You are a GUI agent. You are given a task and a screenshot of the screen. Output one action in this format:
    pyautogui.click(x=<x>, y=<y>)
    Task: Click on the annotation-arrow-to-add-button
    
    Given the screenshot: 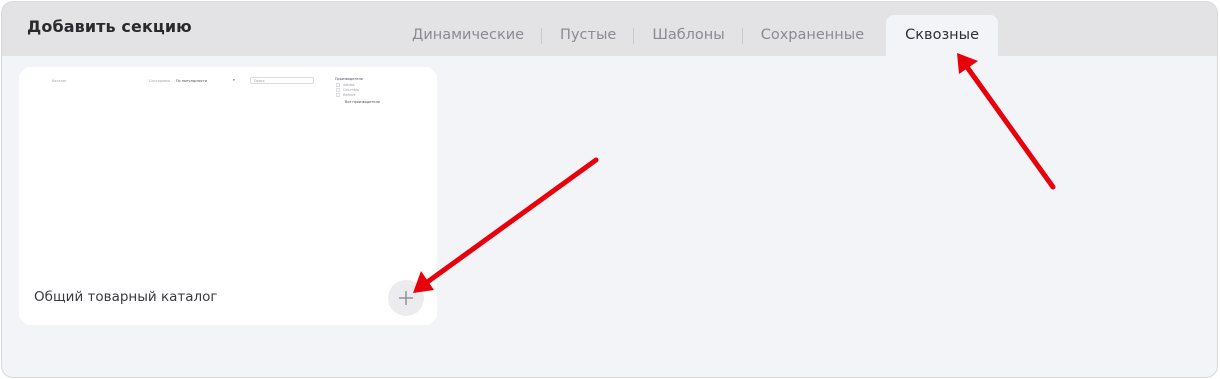 What is the action you would take?
    pyautogui.click(x=506, y=225)
    